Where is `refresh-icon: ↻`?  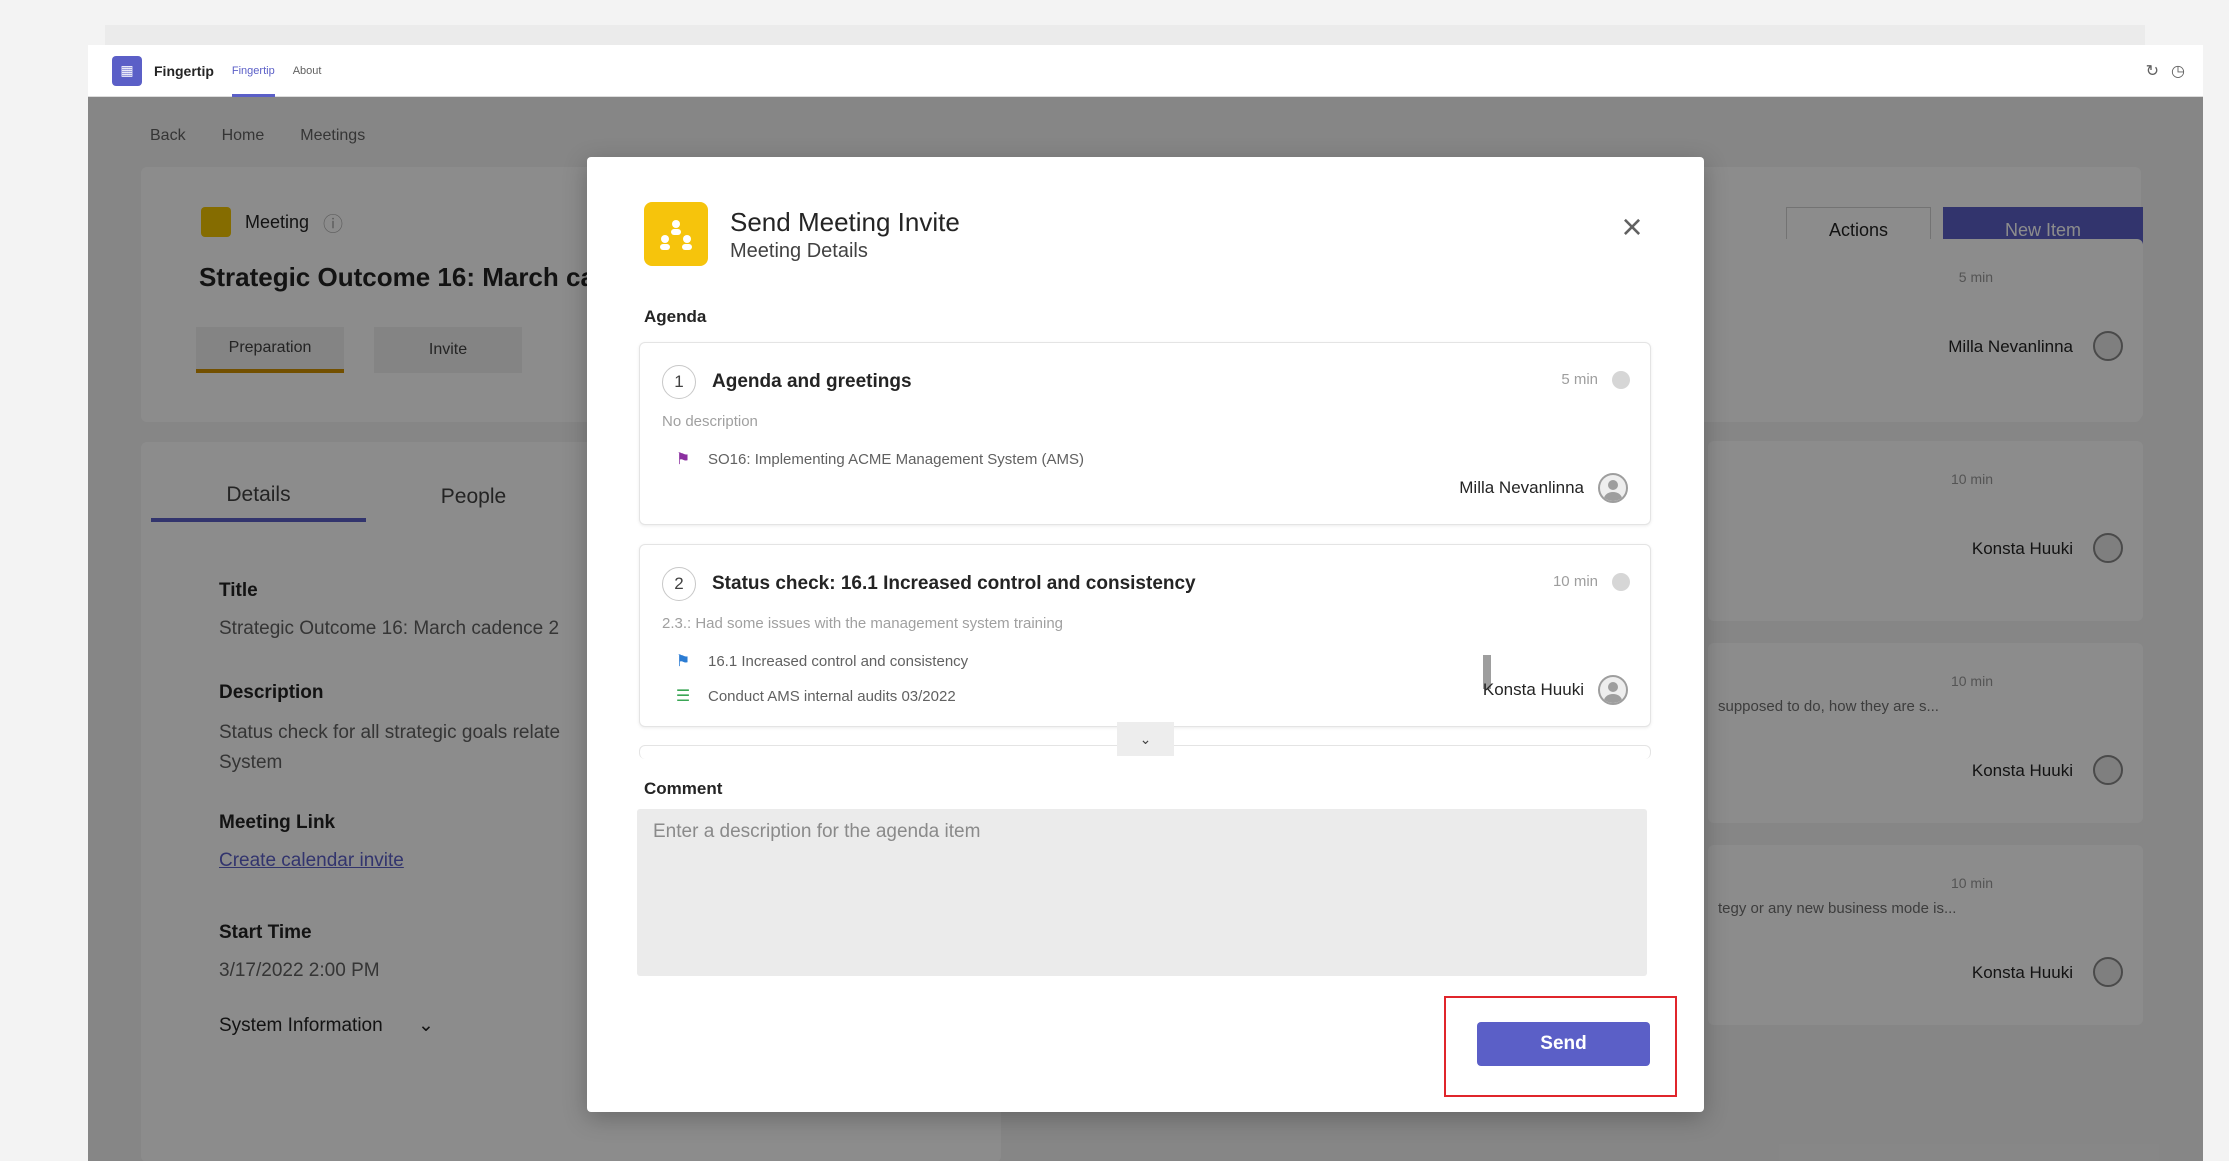
refresh-icon: ↻ is located at coordinates (2152, 71).